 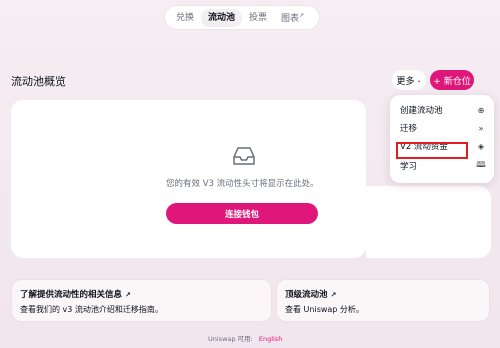 What do you see at coordinates (91, 309) in the screenshot?
I see `card-description: 查看我们的 v3 流动池介绍和迁移指南。` at bounding box center [91, 309].